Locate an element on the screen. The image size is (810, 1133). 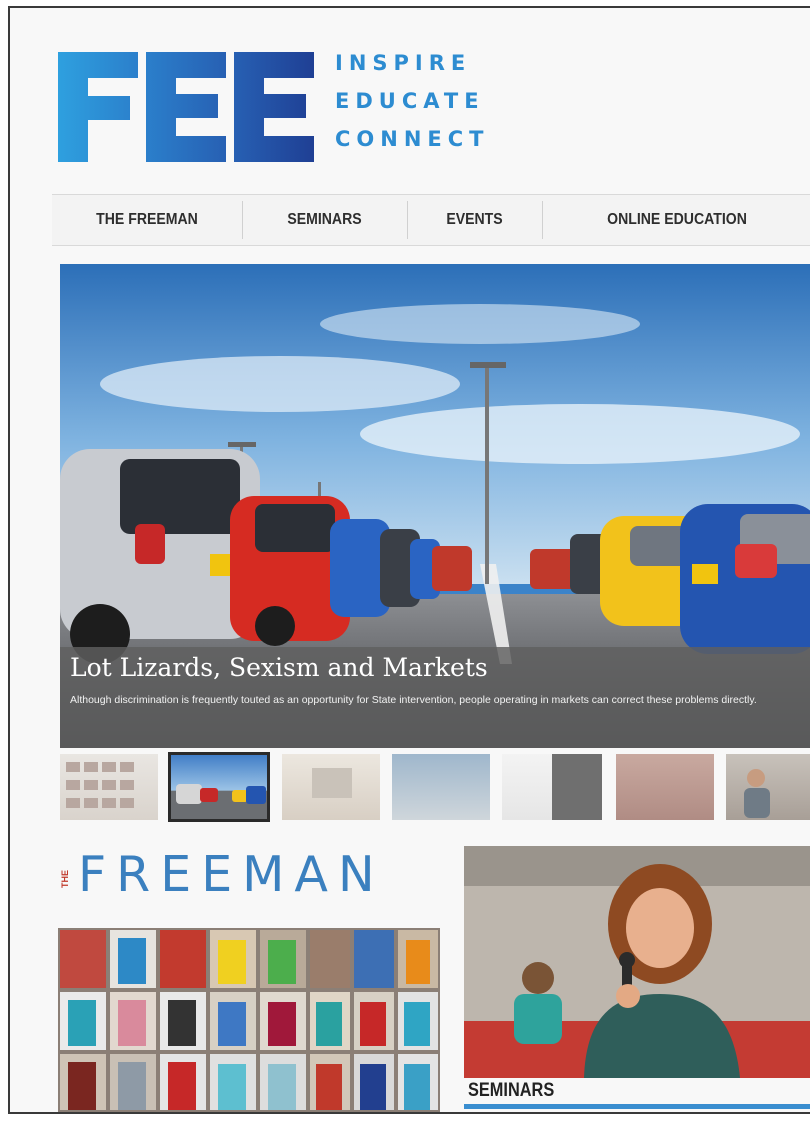
seminars-feature: SEMINARS is located at coordinates (637, 979).